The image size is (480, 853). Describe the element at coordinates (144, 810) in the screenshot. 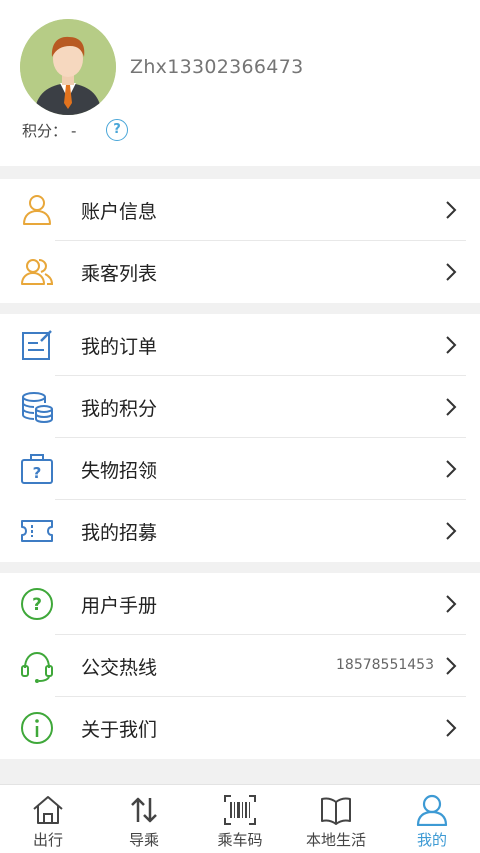

I see `transfer-arrows-icon` at that location.